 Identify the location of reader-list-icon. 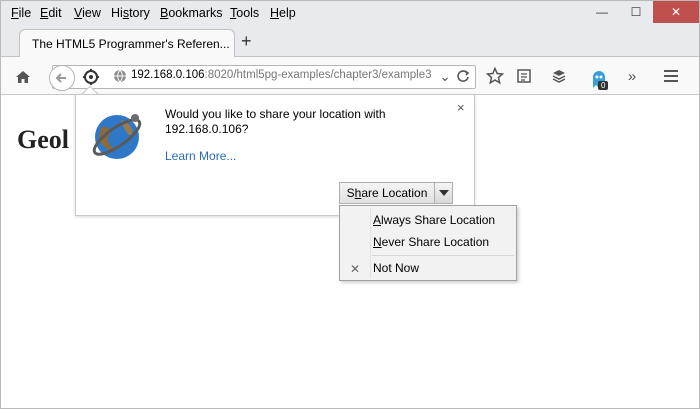
(524, 76).